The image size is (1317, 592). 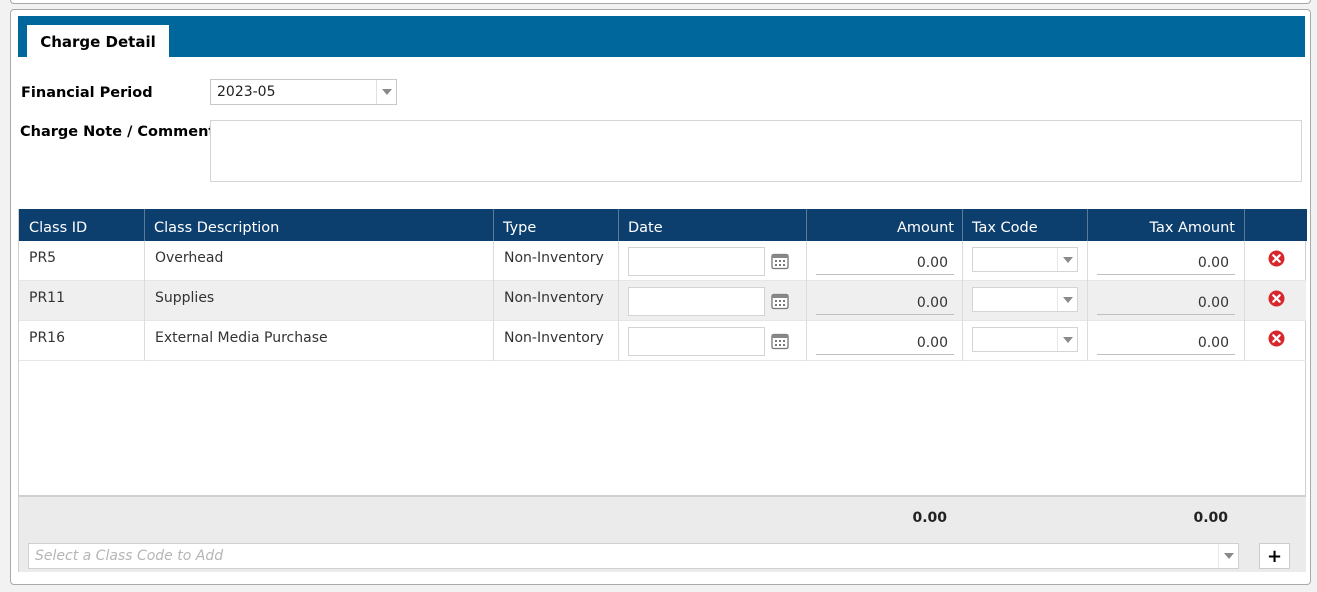 I want to click on totals-row: 0.00 0.00, so click(x=662, y=515).